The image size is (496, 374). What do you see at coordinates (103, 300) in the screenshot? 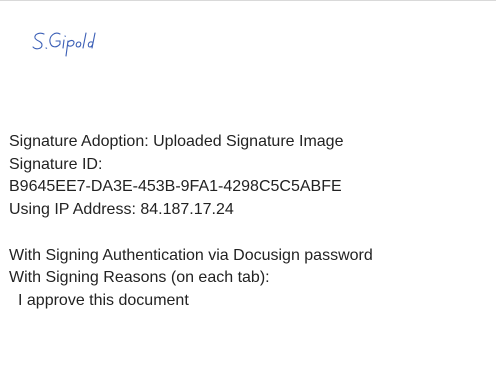
I see `signing-reason-item: I approve this document` at bounding box center [103, 300].